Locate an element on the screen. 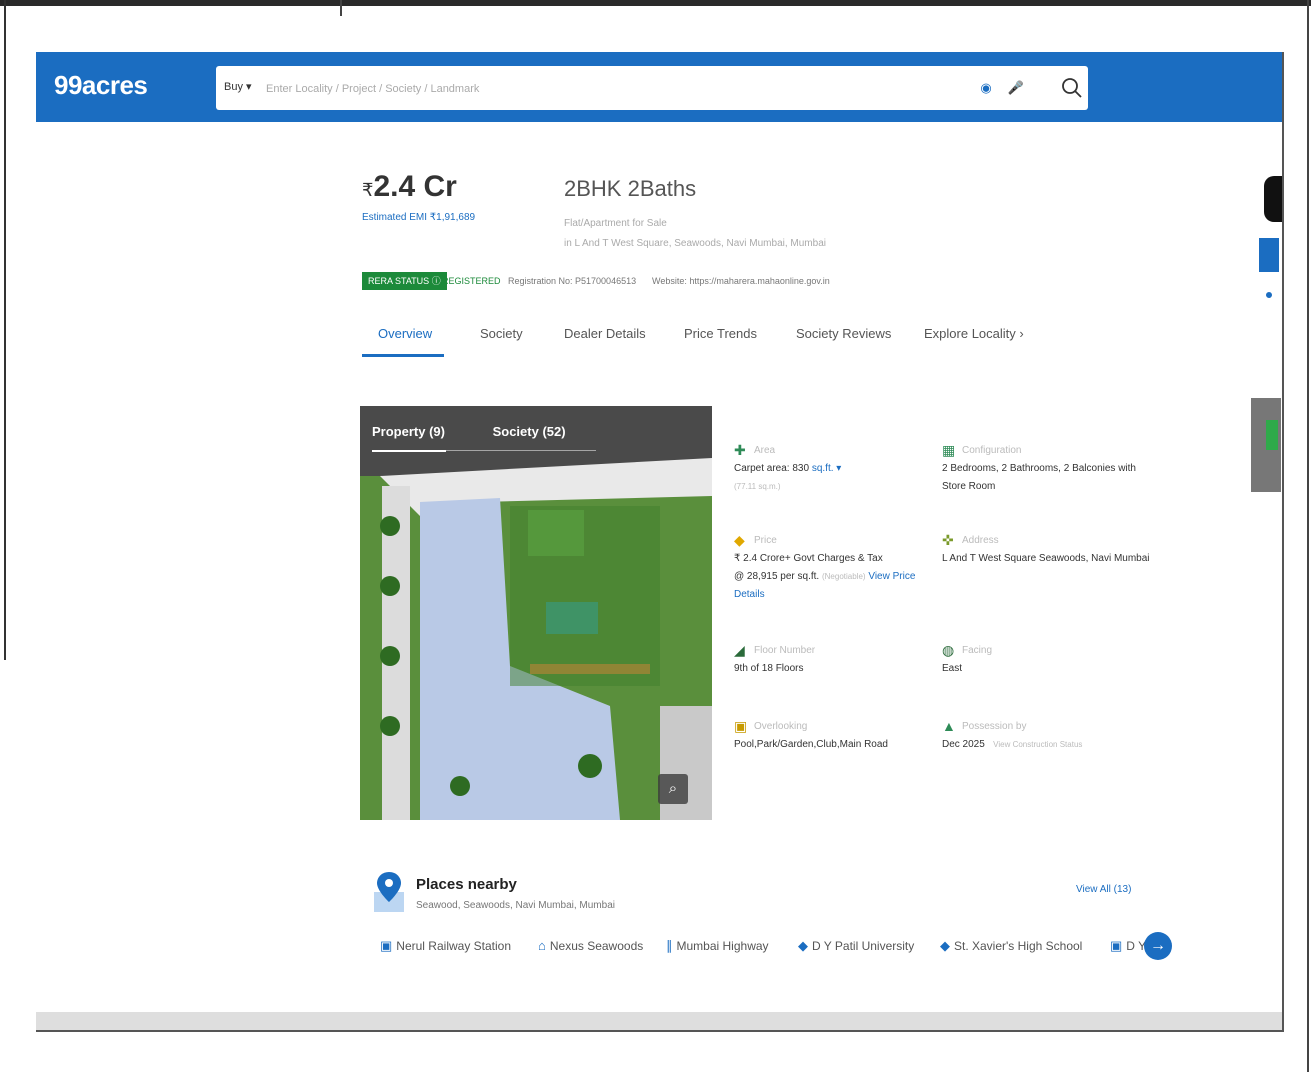  bottom-band is located at coordinates (659, 1021).